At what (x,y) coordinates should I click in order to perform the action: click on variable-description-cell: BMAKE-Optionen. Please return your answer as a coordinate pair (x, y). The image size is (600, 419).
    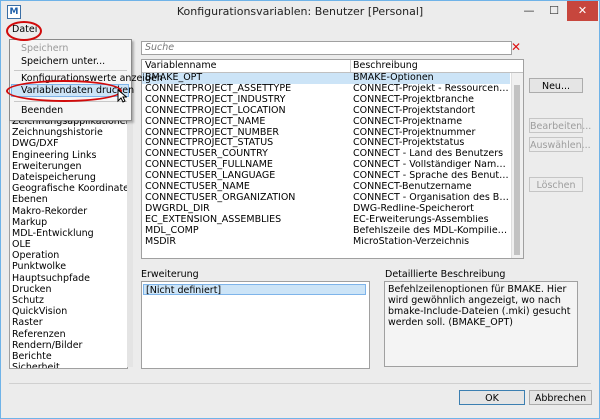
    Looking at the image, I should click on (393, 78).